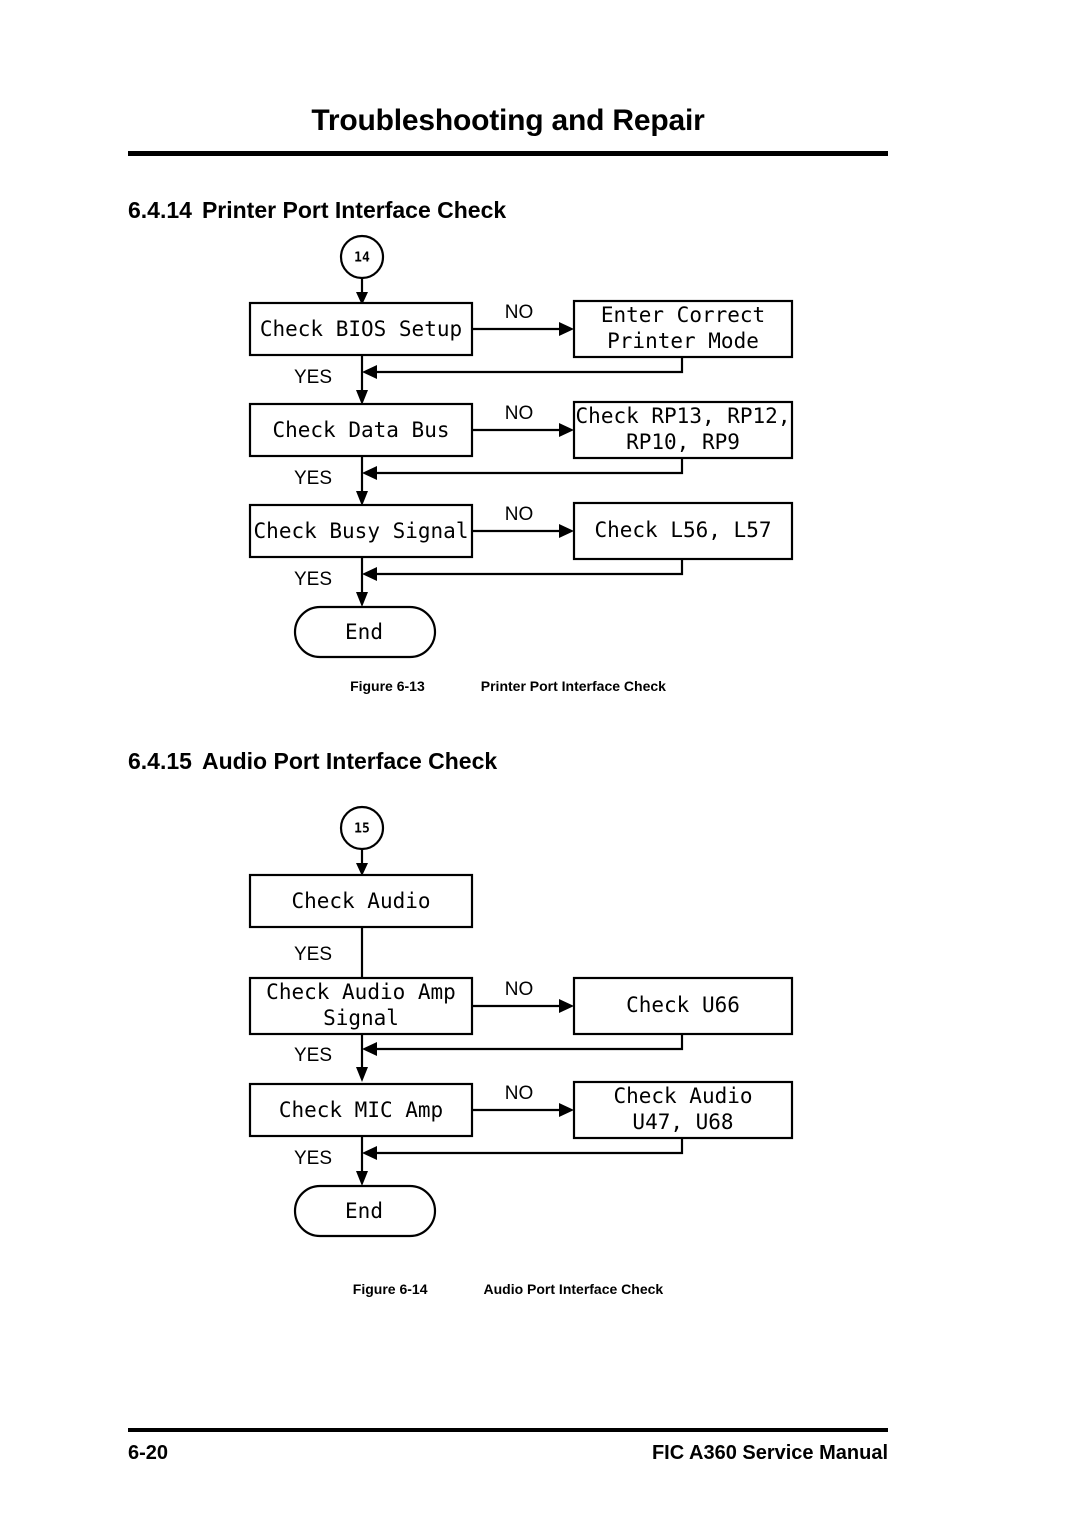 The width and height of the screenshot is (1080, 1527). I want to click on arrowhead-audio-box3-to-trunk, so click(369, 1049).